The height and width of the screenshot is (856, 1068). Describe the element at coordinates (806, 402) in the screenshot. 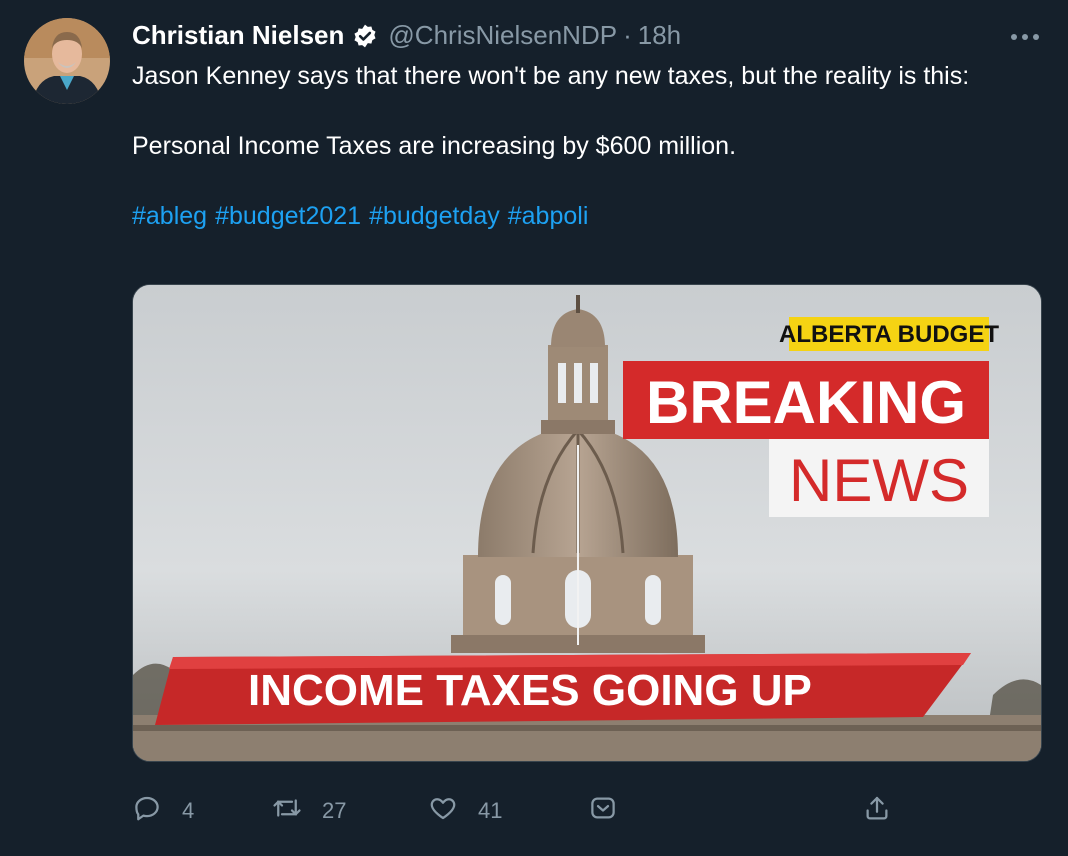

I see `breaking-text: BREAKING` at that location.